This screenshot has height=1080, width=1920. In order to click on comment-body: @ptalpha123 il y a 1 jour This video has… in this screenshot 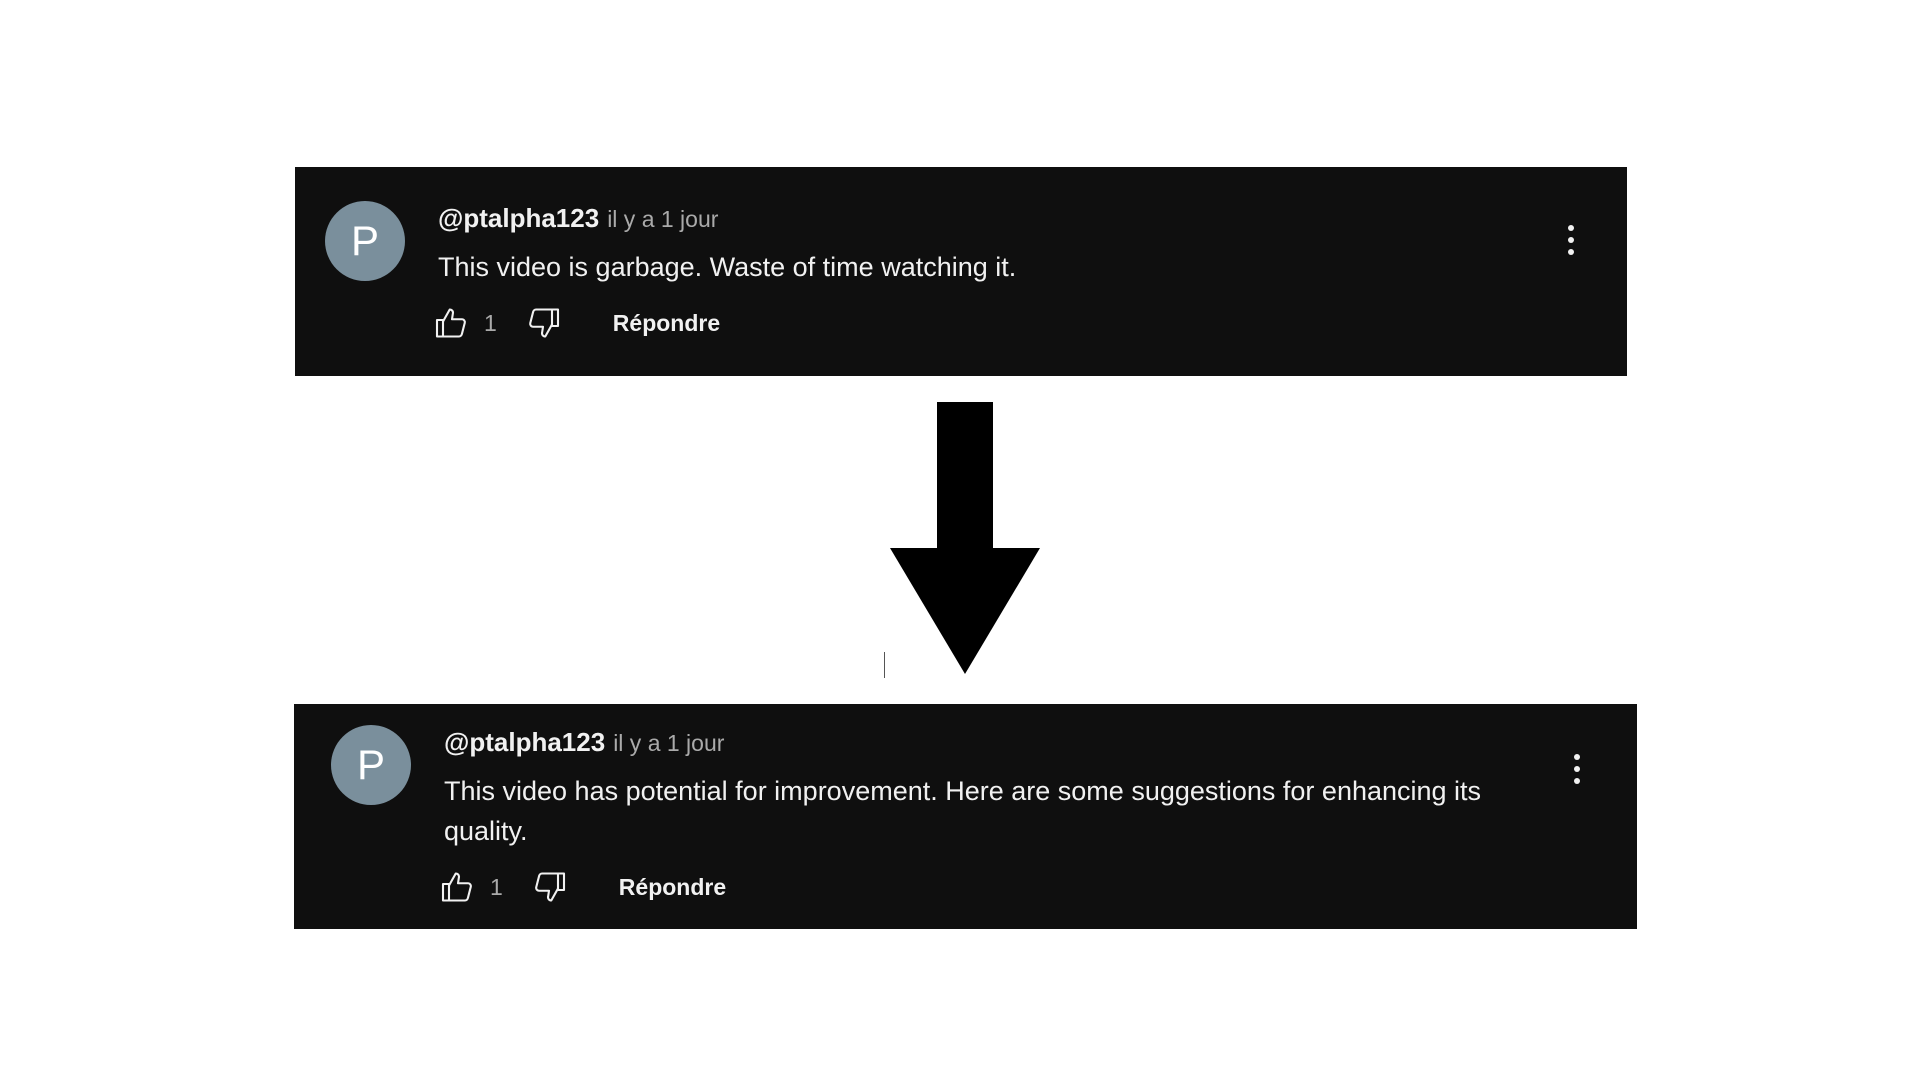, I will do `click(1039, 818)`.